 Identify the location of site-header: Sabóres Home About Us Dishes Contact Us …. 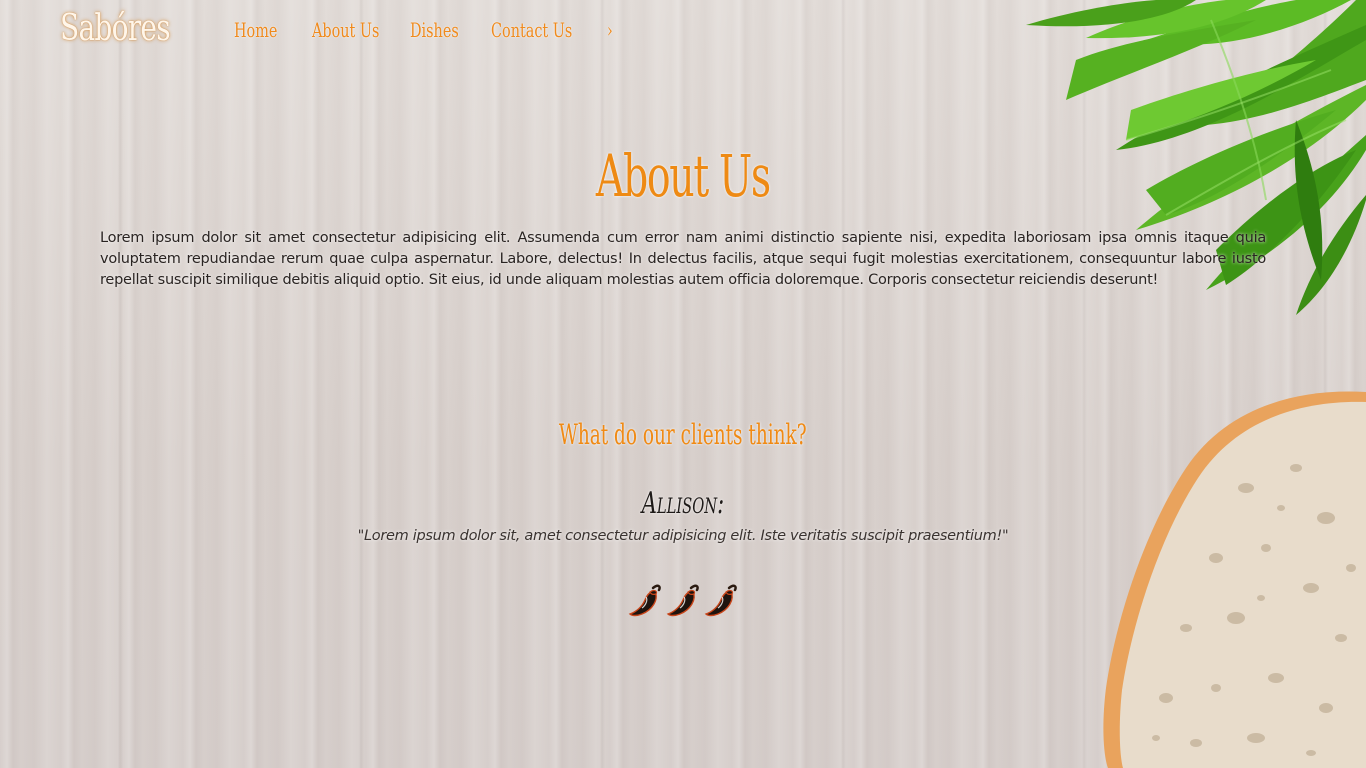
(683, 34).